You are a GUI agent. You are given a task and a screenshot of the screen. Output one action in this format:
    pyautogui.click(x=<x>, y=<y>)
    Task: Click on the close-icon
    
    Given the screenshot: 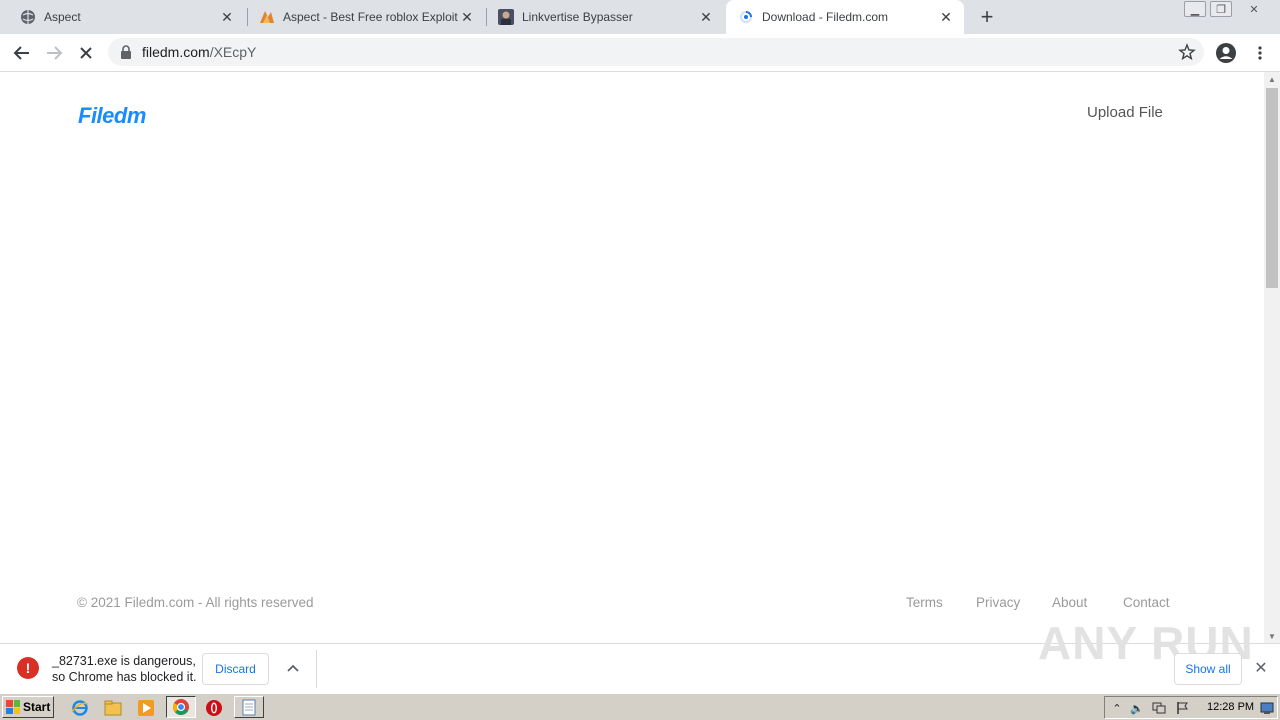 What is the action you would take?
    pyautogui.click(x=86, y=53)
    